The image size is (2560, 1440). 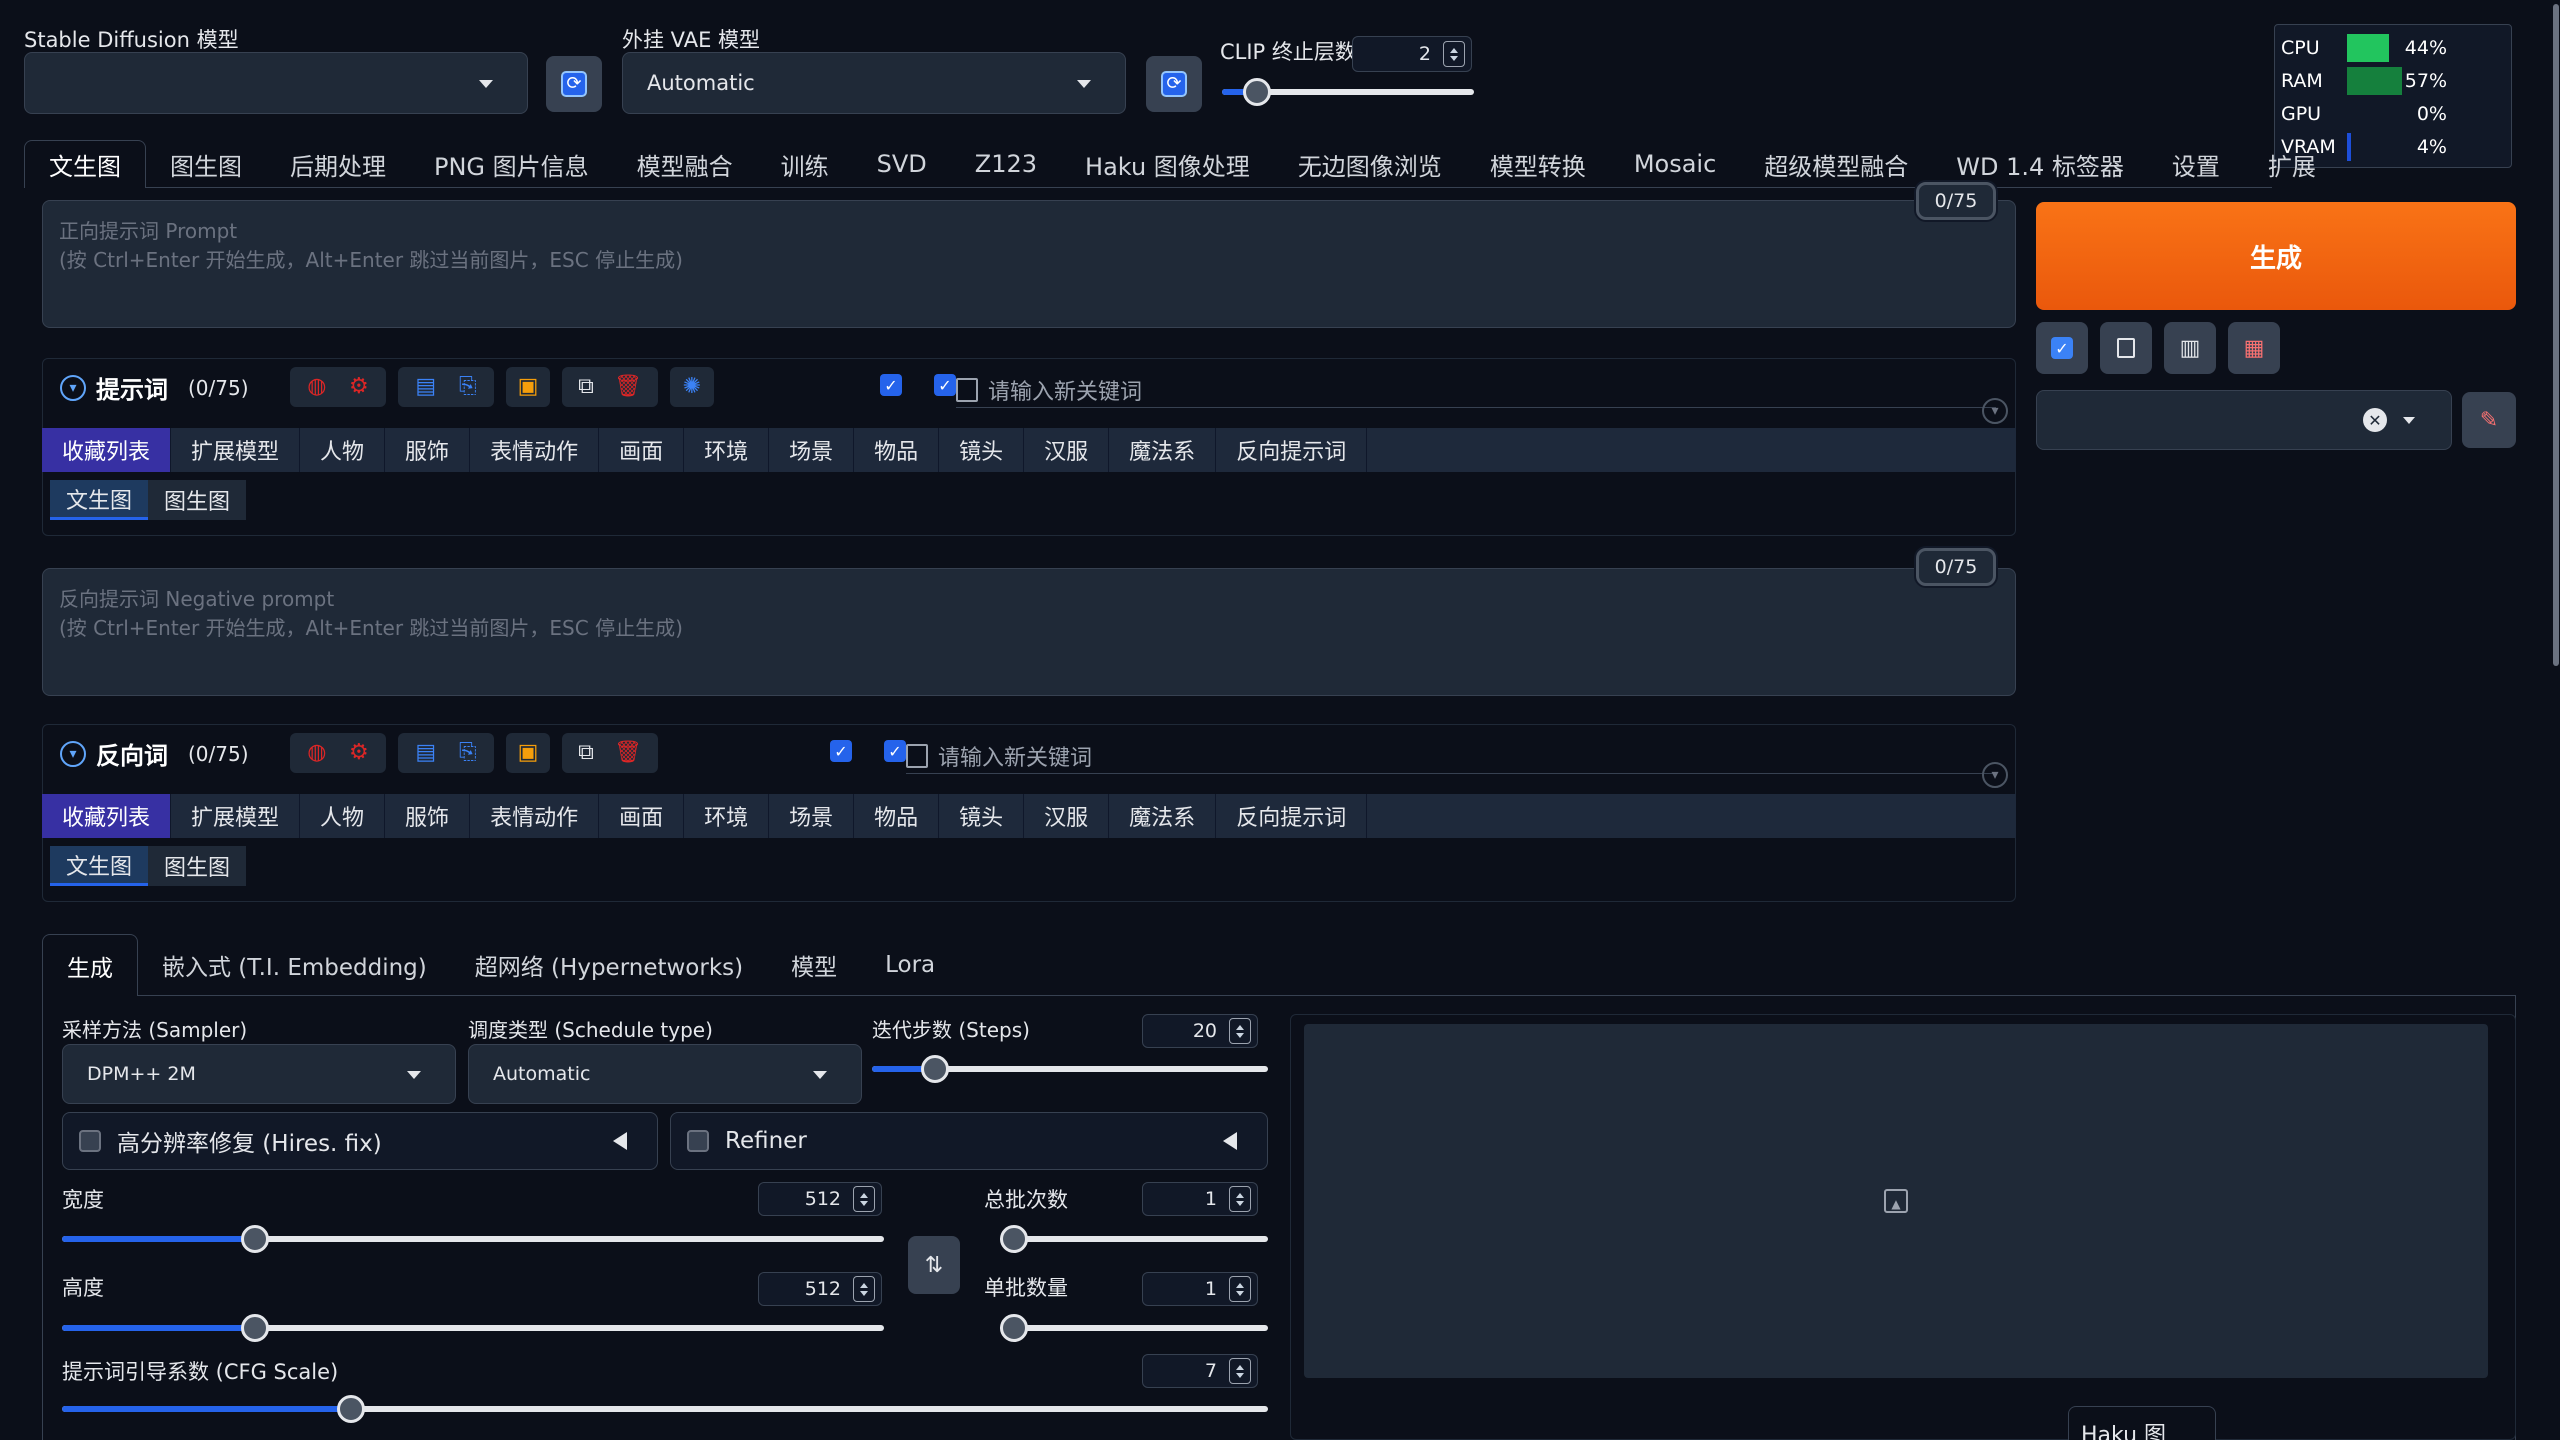 I want to click on clip-skip-input: 2, so click(x=1412, y=54).